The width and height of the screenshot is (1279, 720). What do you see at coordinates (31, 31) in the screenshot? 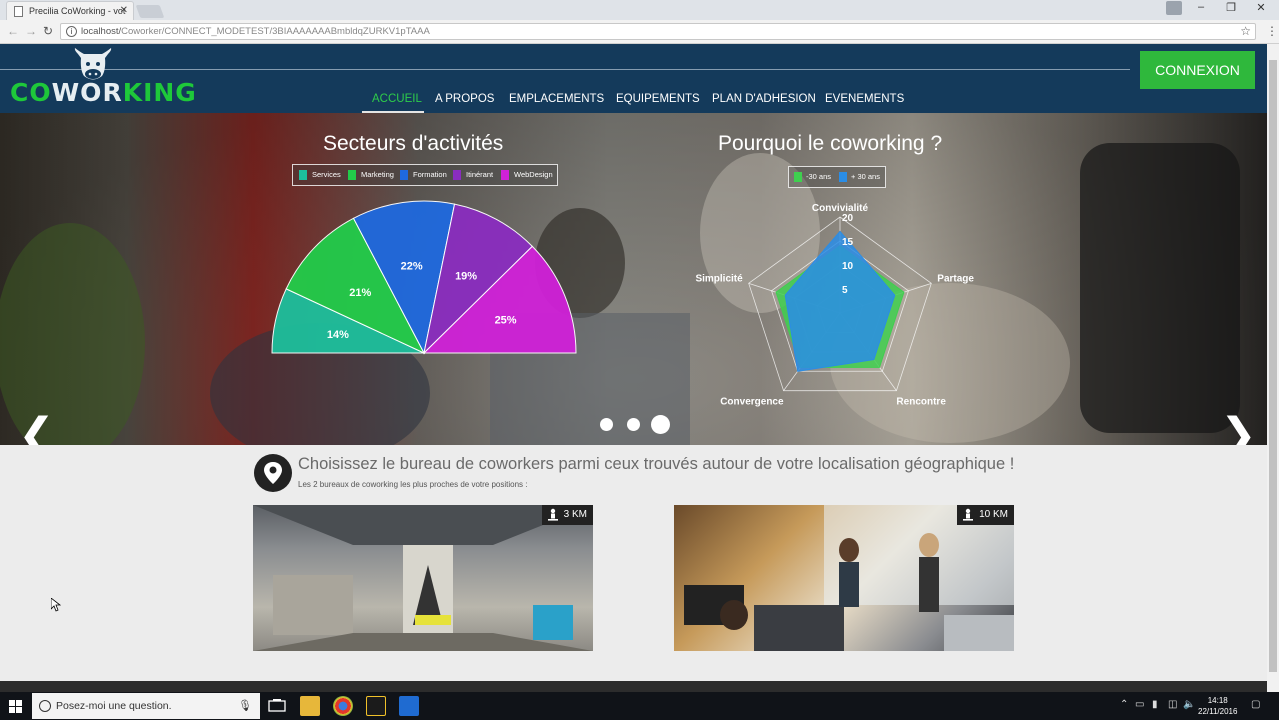
I see `forward-icon: →` at bounding box center [31, 31].